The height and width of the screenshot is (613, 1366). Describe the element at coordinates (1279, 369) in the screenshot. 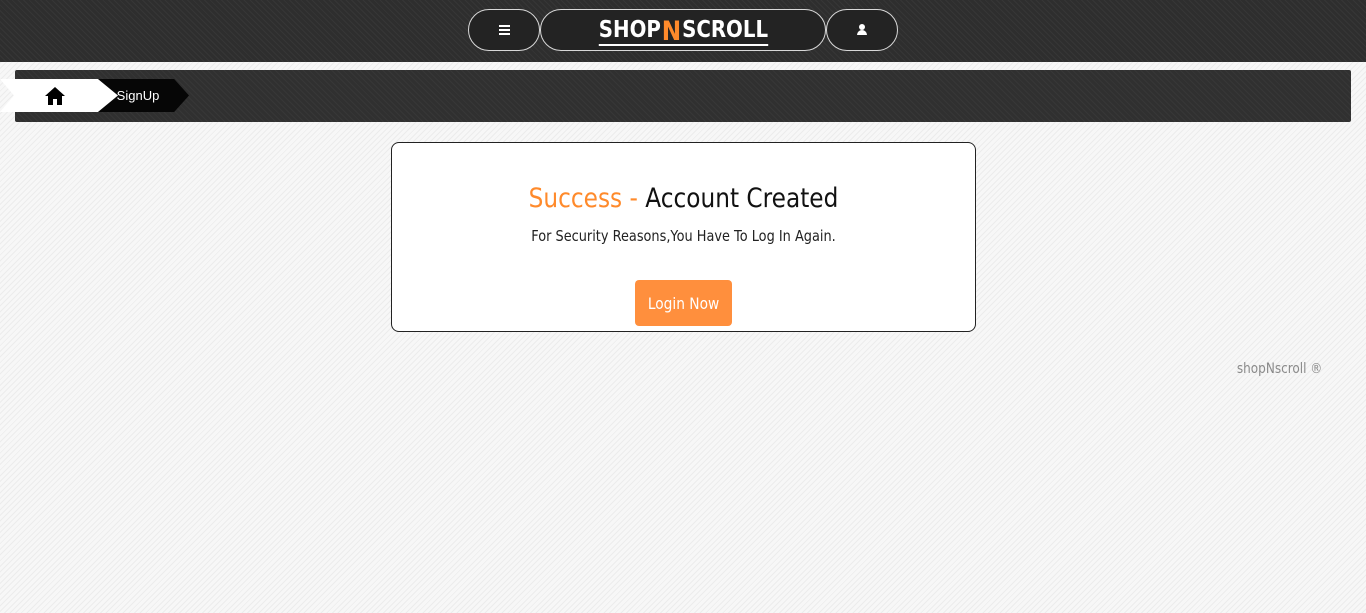

I see `footer-copyright: shopNscroll ®` at that location.